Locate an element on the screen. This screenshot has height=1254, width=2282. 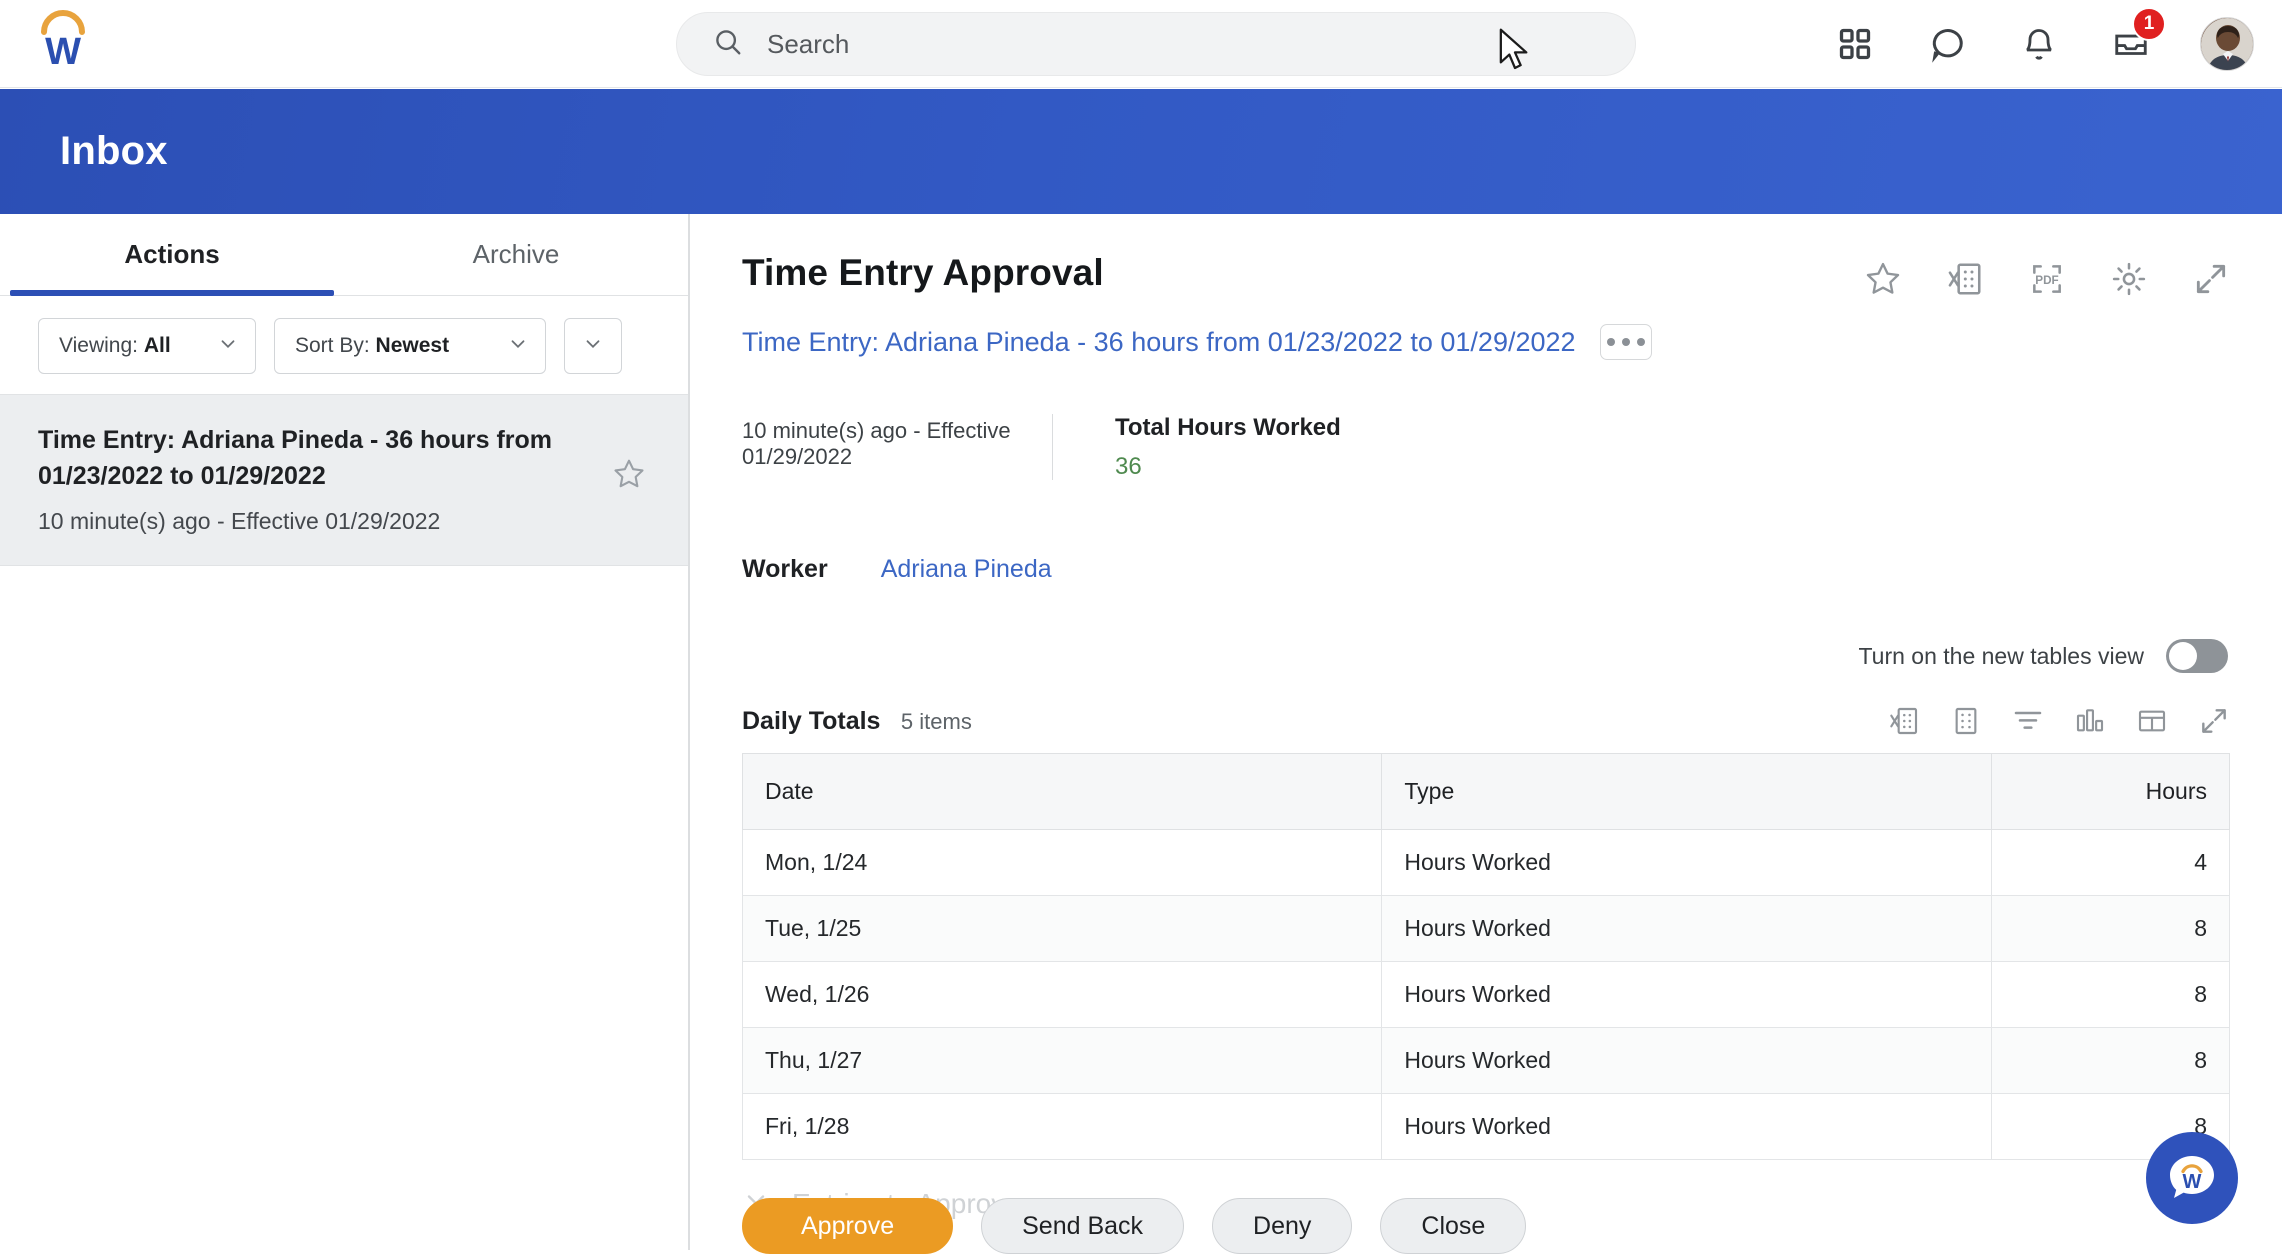
column-header-date: Date is located at coordinates (1062, 792).